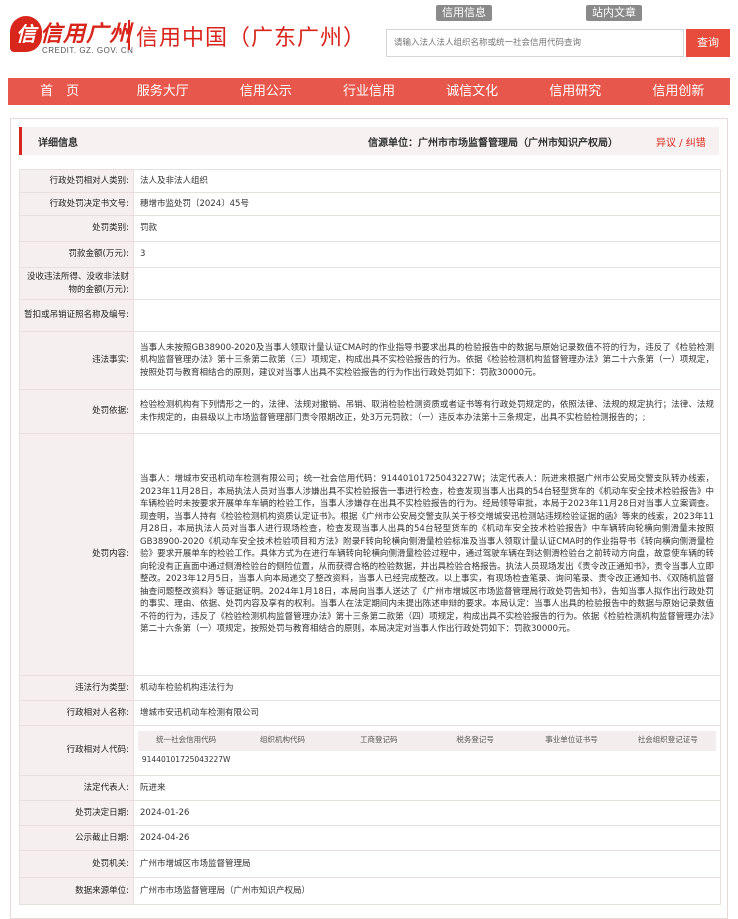  Describe the element at coordinates (282, 740) in the screenshot. I see `code-header: 组织机构代码` at that location.